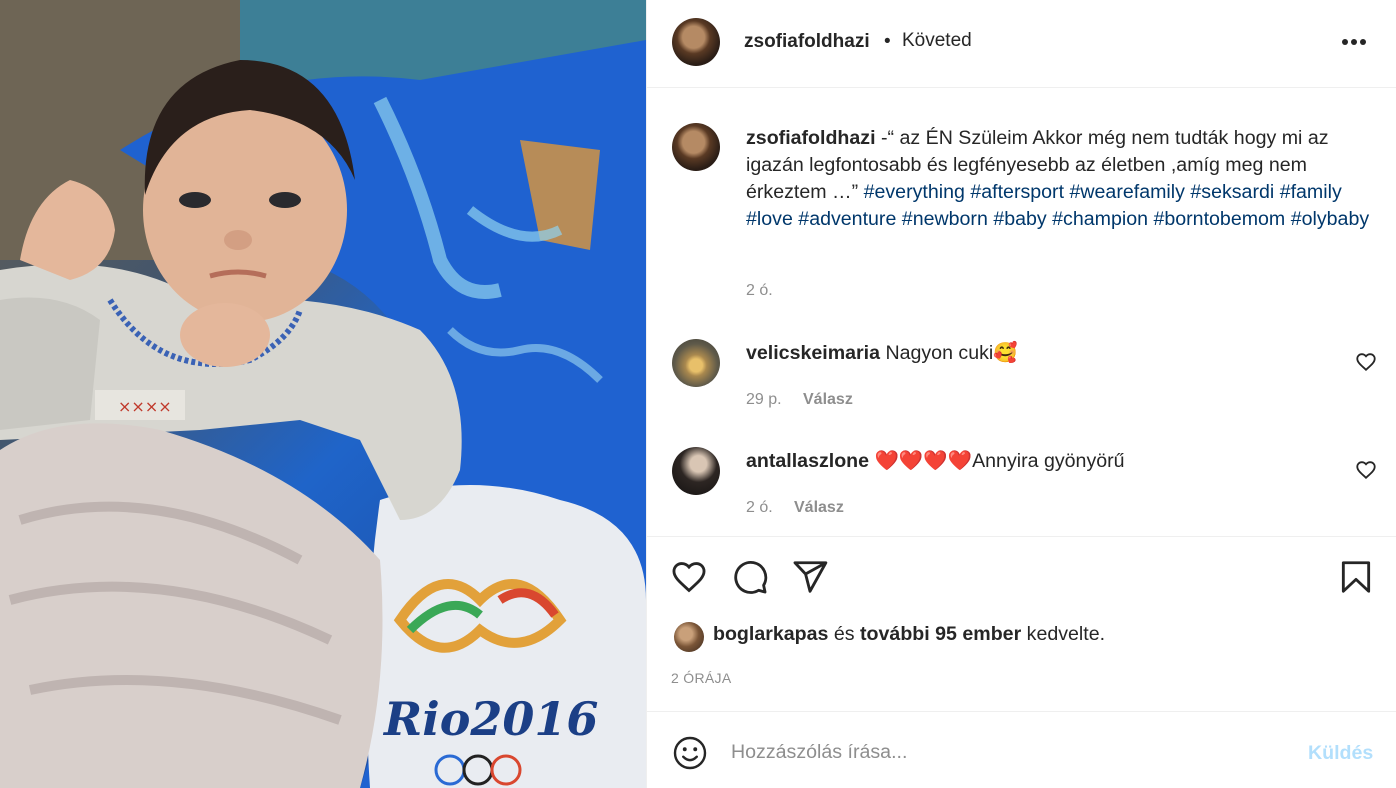 The height and width of the screenshot is (788, 1396). Describe the element at coordinates (1011, 752) in the screenshot. I see `comment-input` at that location.